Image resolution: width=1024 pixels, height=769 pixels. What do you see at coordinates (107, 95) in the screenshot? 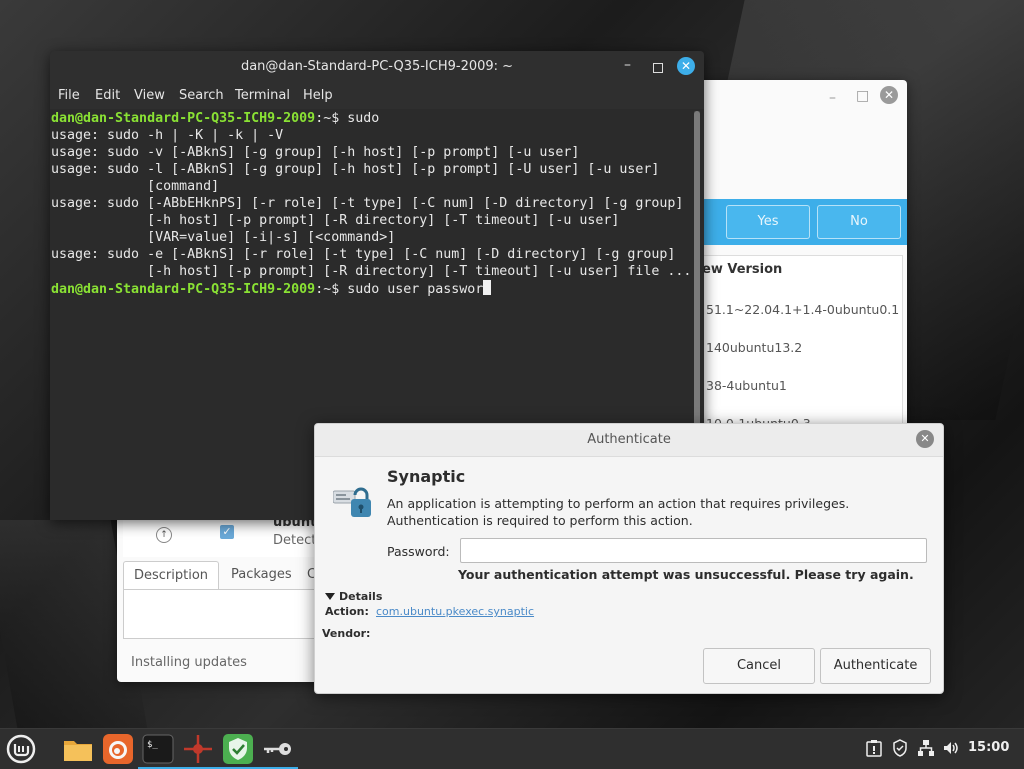
I see `menu-edit: Edit` at bounding box center [107, 95].